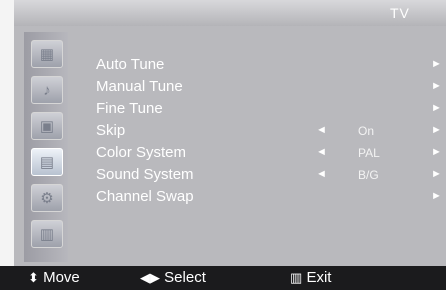 The height and width of the screenshot is (290, 446). I want to click on sound-icon: ♪, so click(47, 90).